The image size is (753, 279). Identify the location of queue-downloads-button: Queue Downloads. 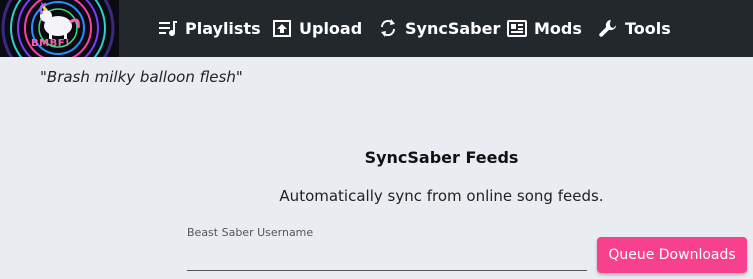
(672, 255).